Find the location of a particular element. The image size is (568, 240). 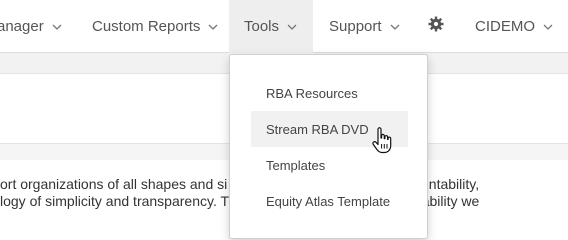

nav-item-cidemo: CIDEMO is located at coordinates (514, 26).